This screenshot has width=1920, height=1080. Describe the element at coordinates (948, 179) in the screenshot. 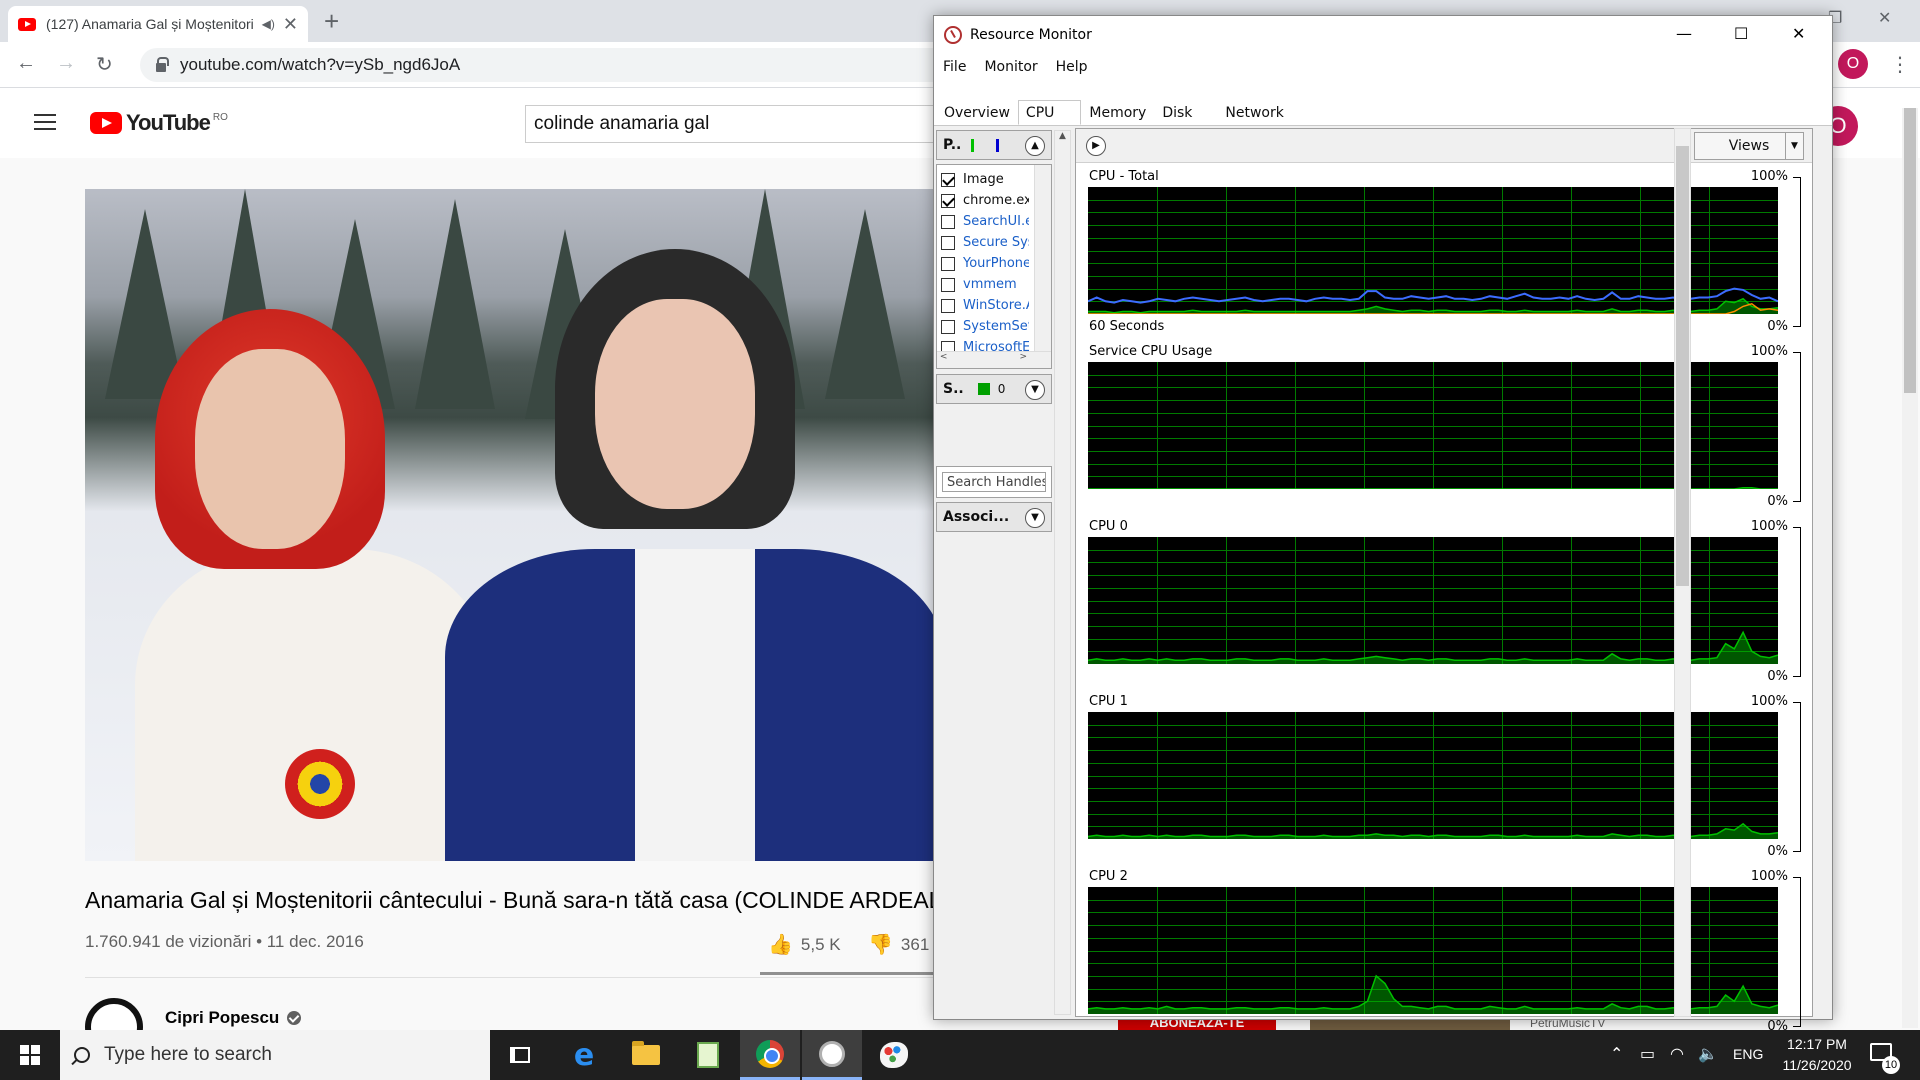

I see `select-all-checkbox` at that location.